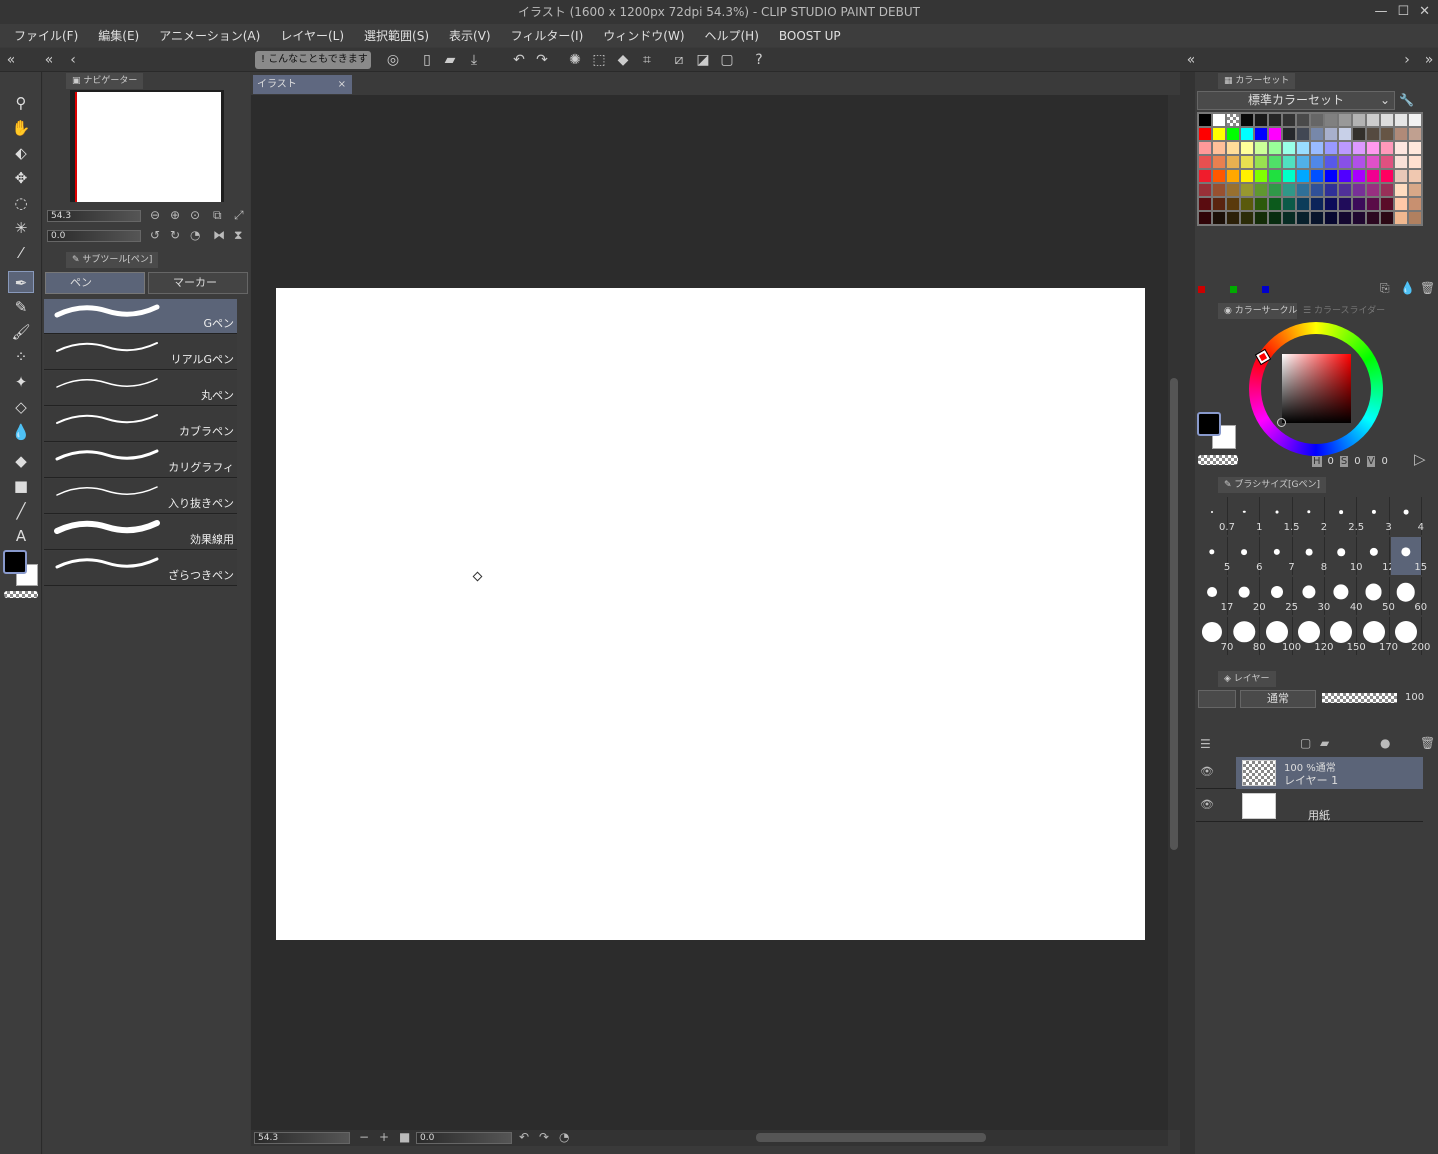  What do you see at coordinates (1272, 485) in the screenshot?
I see `tab-brush-size: ✎ ブラシサイズ[Gペン]` at bounding box center [1272, 485].